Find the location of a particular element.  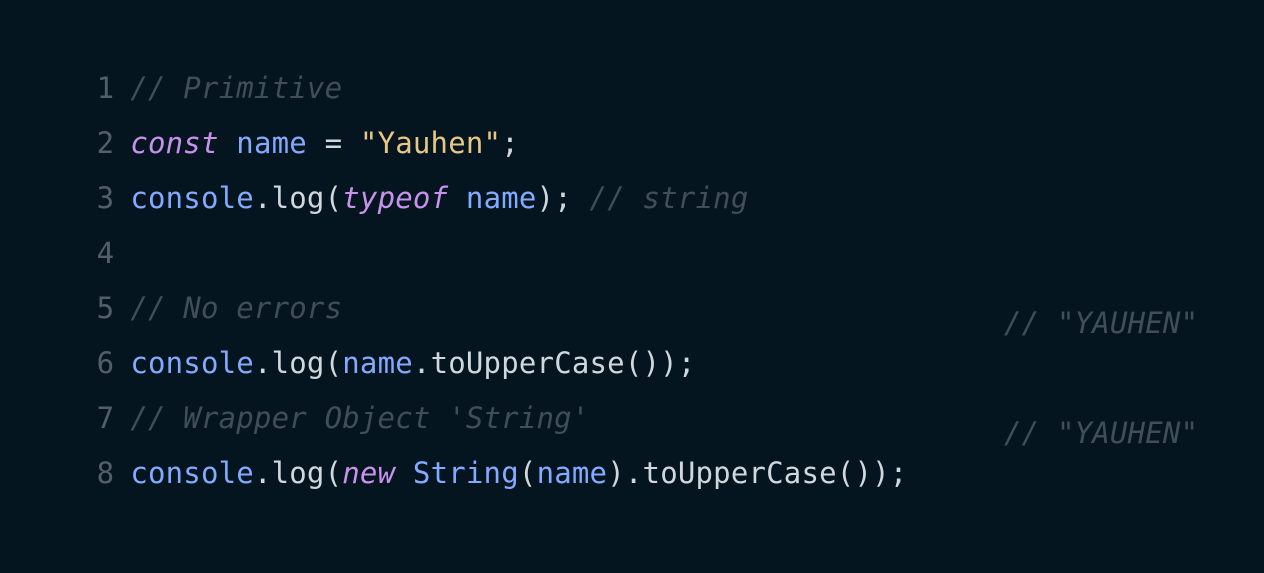

class-String: String is located at coordinates (465, 473).